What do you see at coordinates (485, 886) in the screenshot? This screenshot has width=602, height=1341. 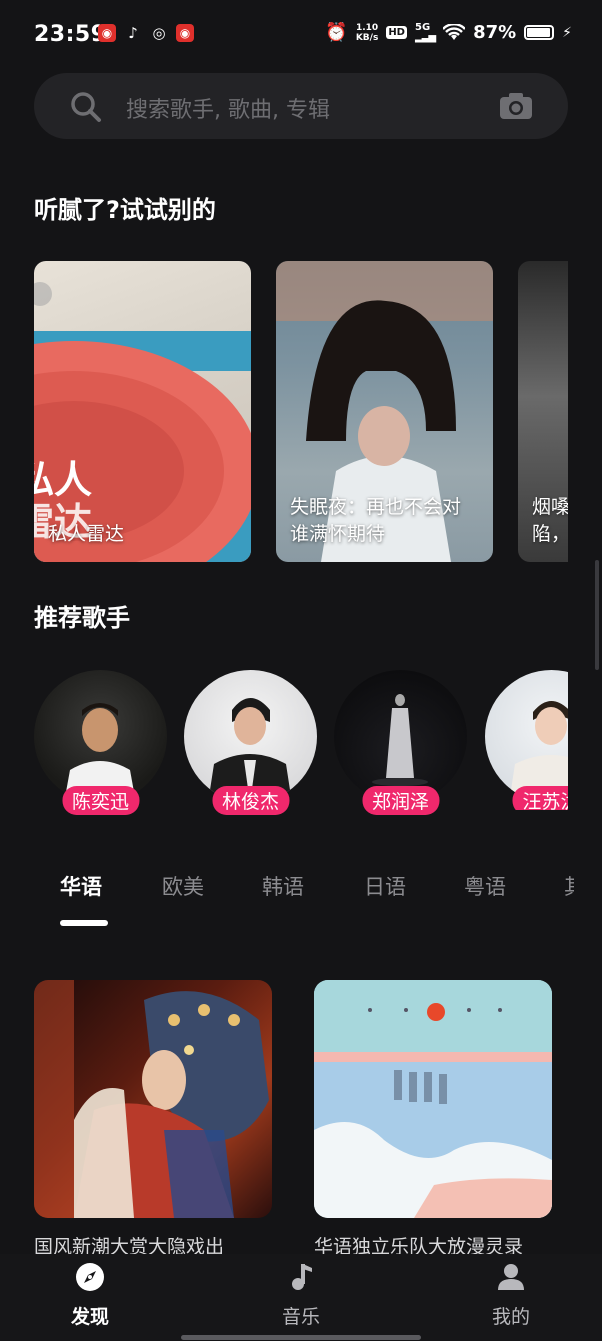 I see `tab-cantonese: 粤语` at bounding box center [485, 886].